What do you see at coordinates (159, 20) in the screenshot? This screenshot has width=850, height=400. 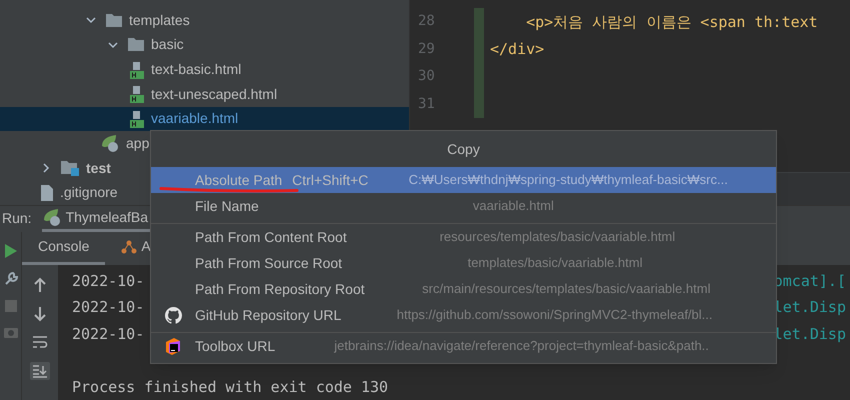 I see `tree-label: templates` at bounding box center [159, 20].